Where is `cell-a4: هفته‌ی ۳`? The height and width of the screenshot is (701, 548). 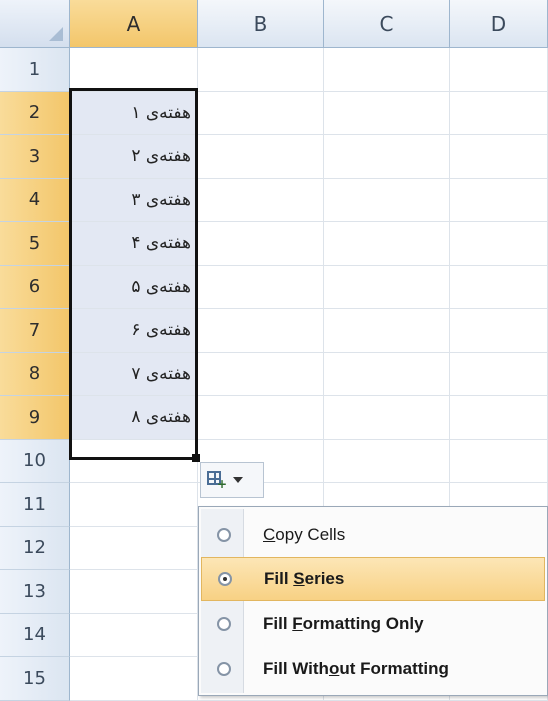 cell-a4: هفته‌ی ۳ is located at coordinates (134, 200).